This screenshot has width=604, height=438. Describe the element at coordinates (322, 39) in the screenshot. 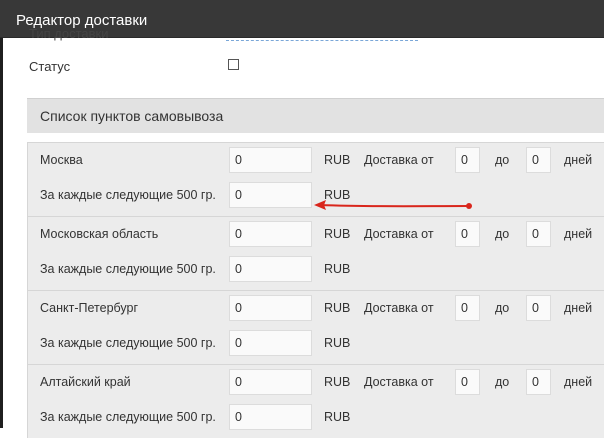

I see `delivery-type-field` at that location.